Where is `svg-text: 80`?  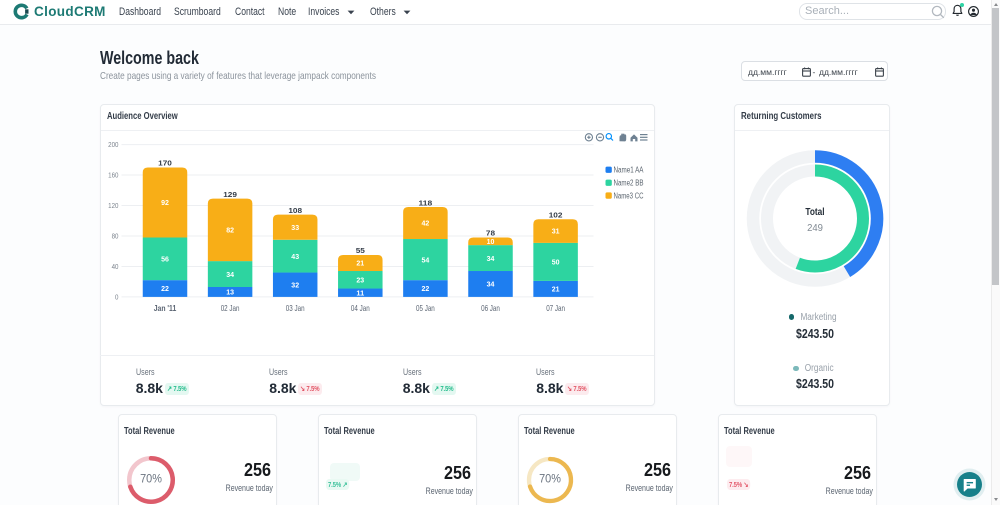
svg-text: 80 is located at coordinates (114, 236).